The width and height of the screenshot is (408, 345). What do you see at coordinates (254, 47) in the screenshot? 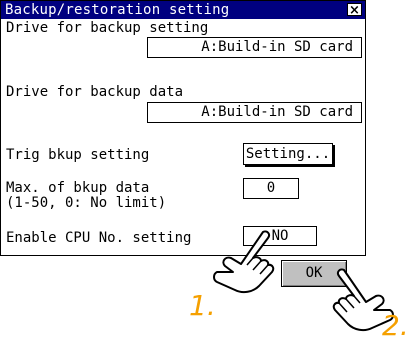
I see `backup-setting-drive-field: A:Build-in SD card` at bounding box center [254, 47].